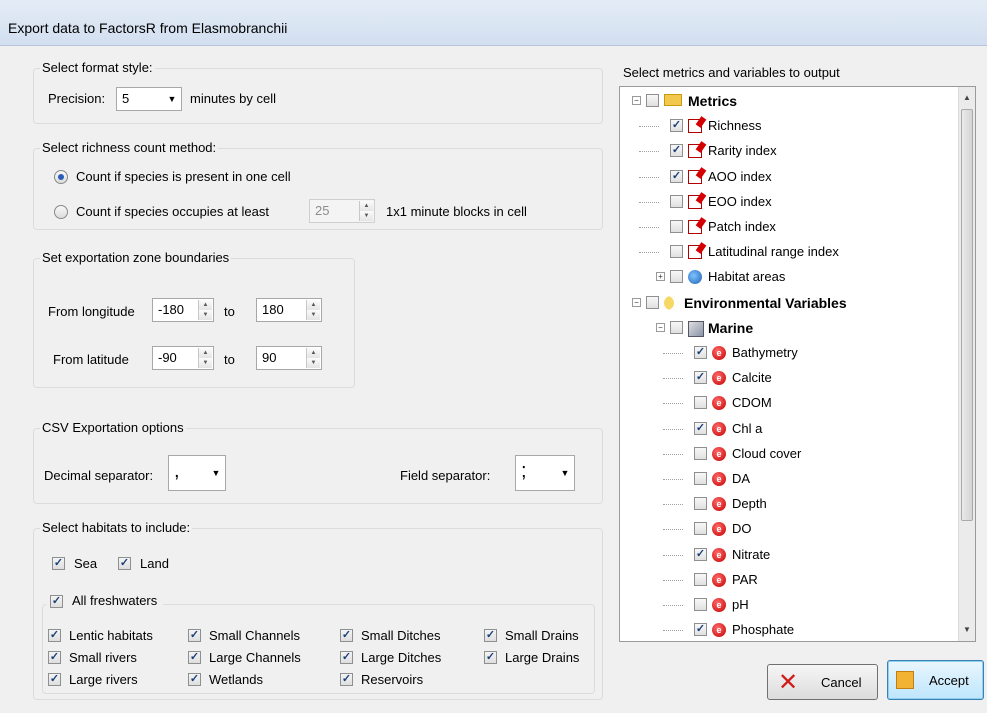 Image resolution: width=987 pixels, height=713 pixels. What do you see at coordinates (822, 682) in the screenshot?
I see `cancel-button: ✕ Cancel` at bounding box center [822, 682].